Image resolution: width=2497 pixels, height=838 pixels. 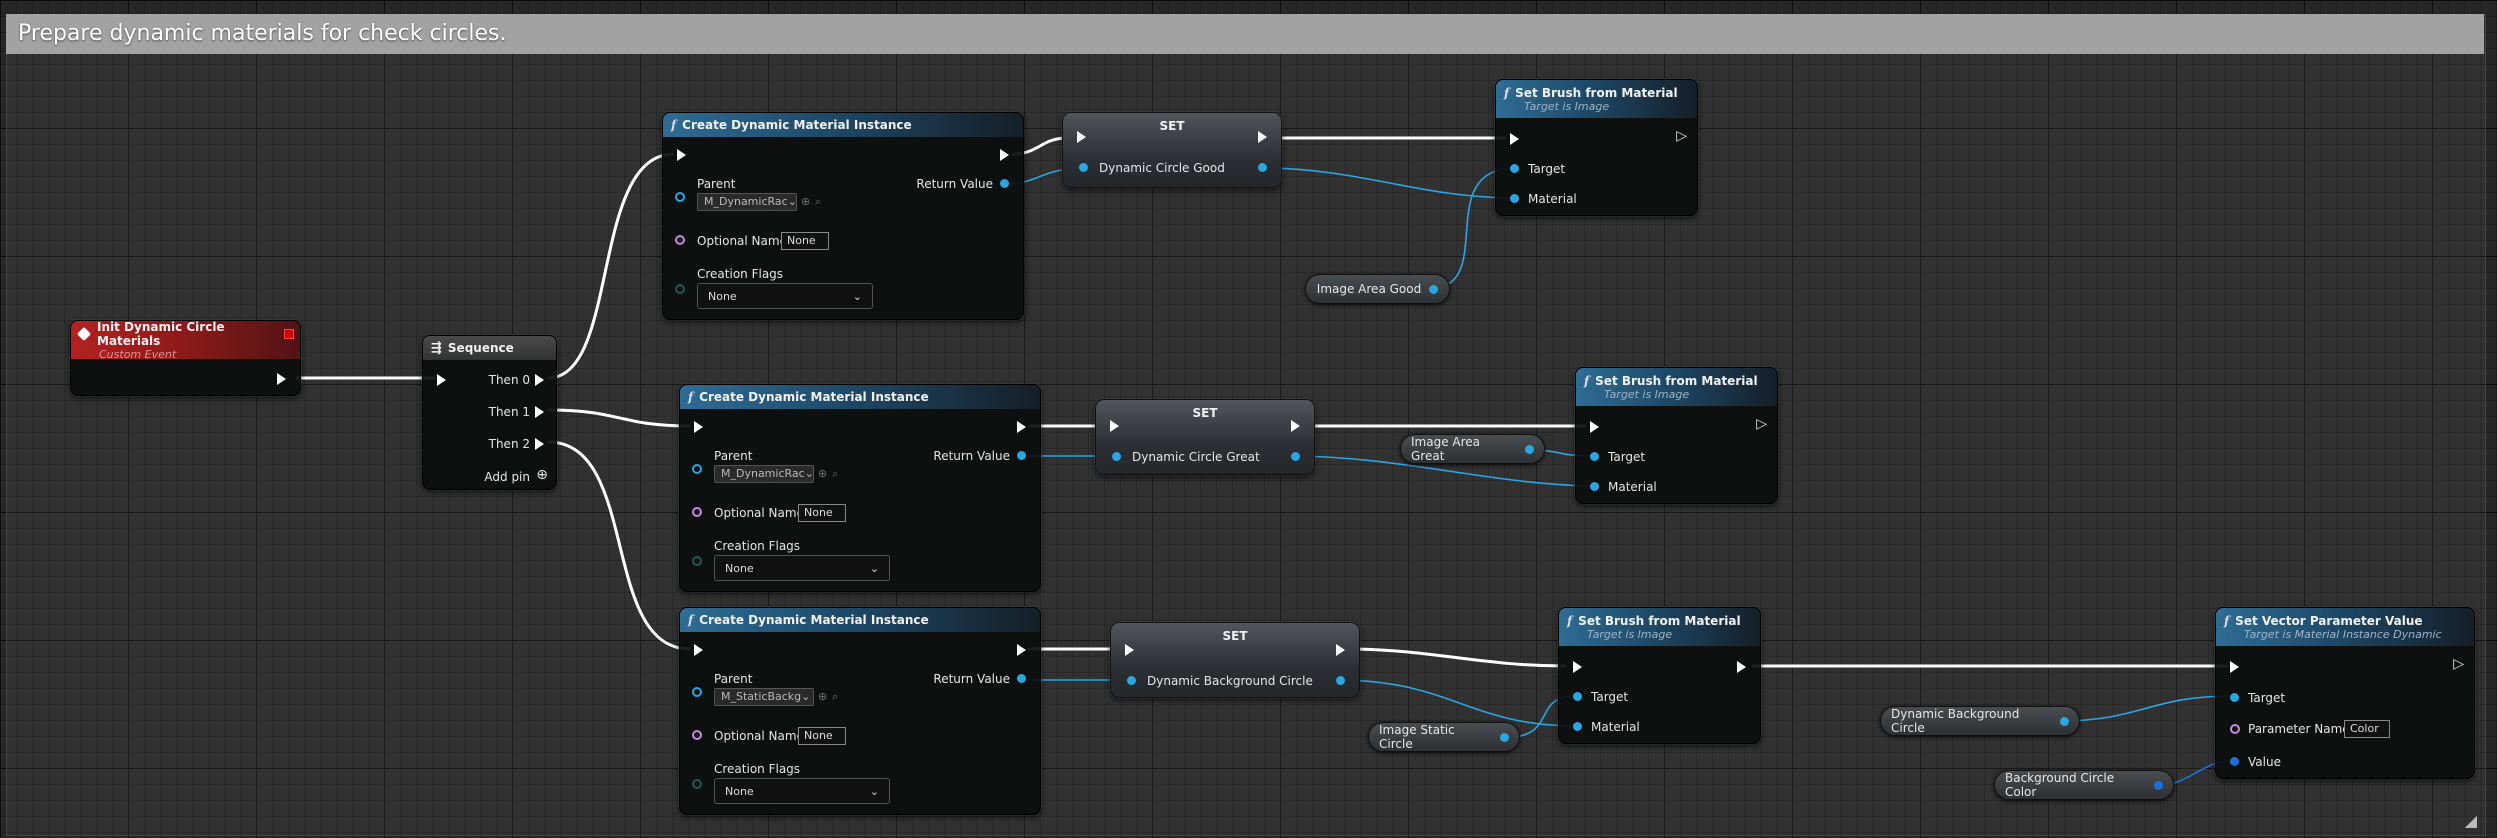 I want to click on set-variable-node: SET Dynamic Circle Good, so click(x=1172, y=150).